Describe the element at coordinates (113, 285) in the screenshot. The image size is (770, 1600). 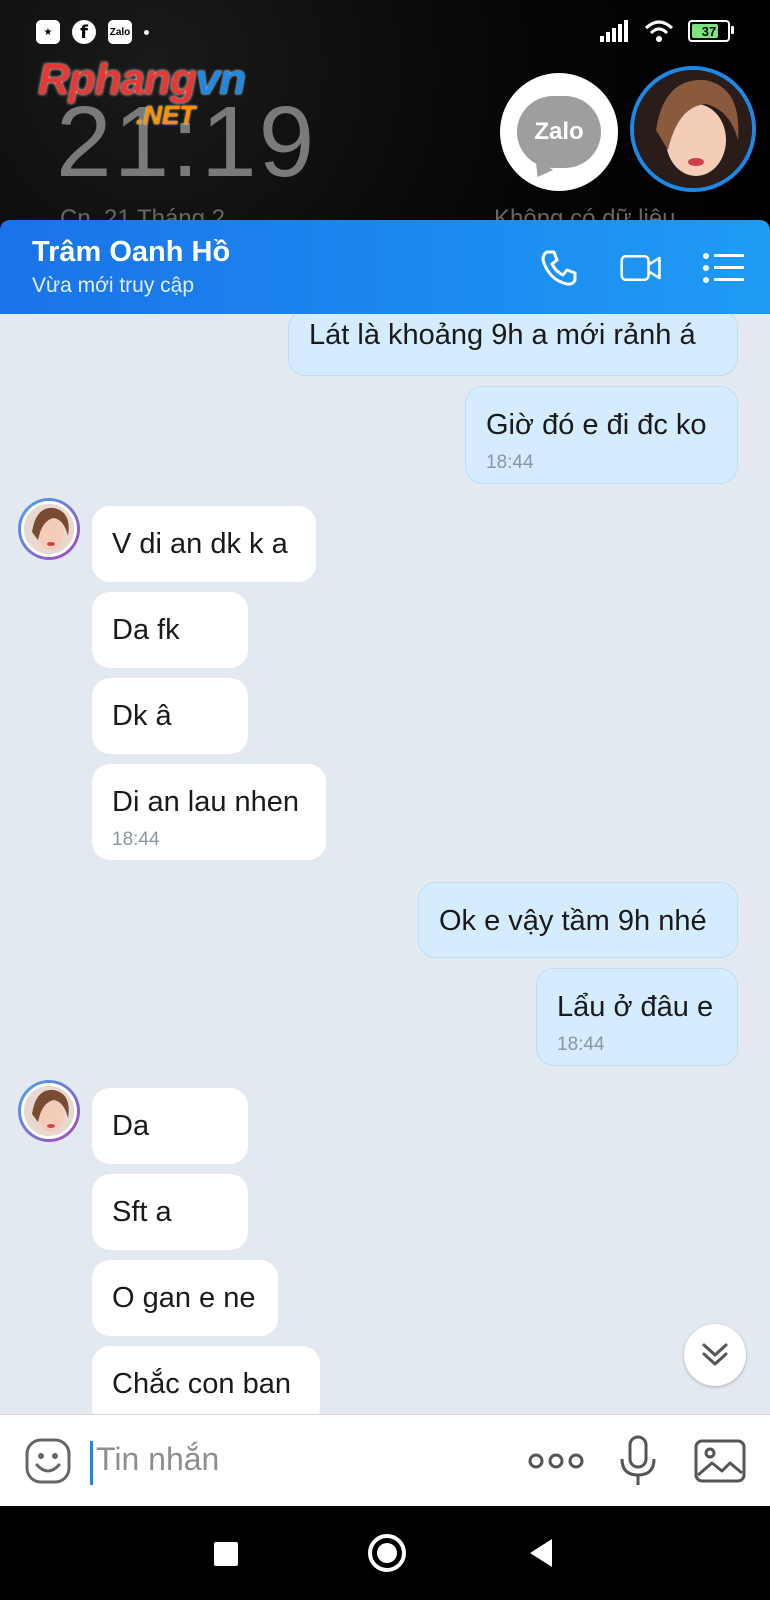
I see `contact-status: Vừa mới truy cập` at that location.